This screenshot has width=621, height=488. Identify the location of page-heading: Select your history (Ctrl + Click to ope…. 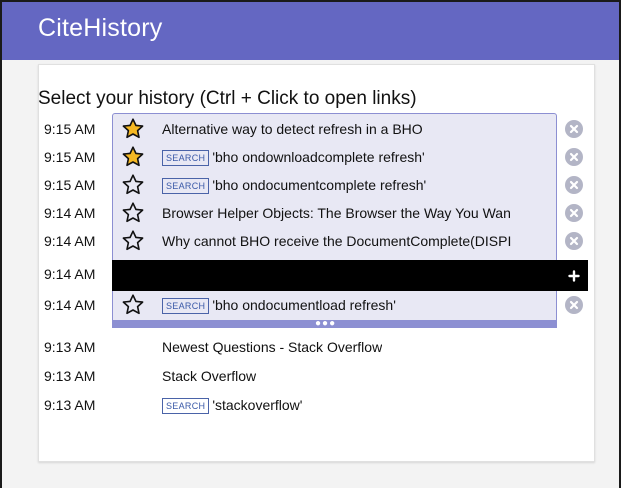
(227, 98).